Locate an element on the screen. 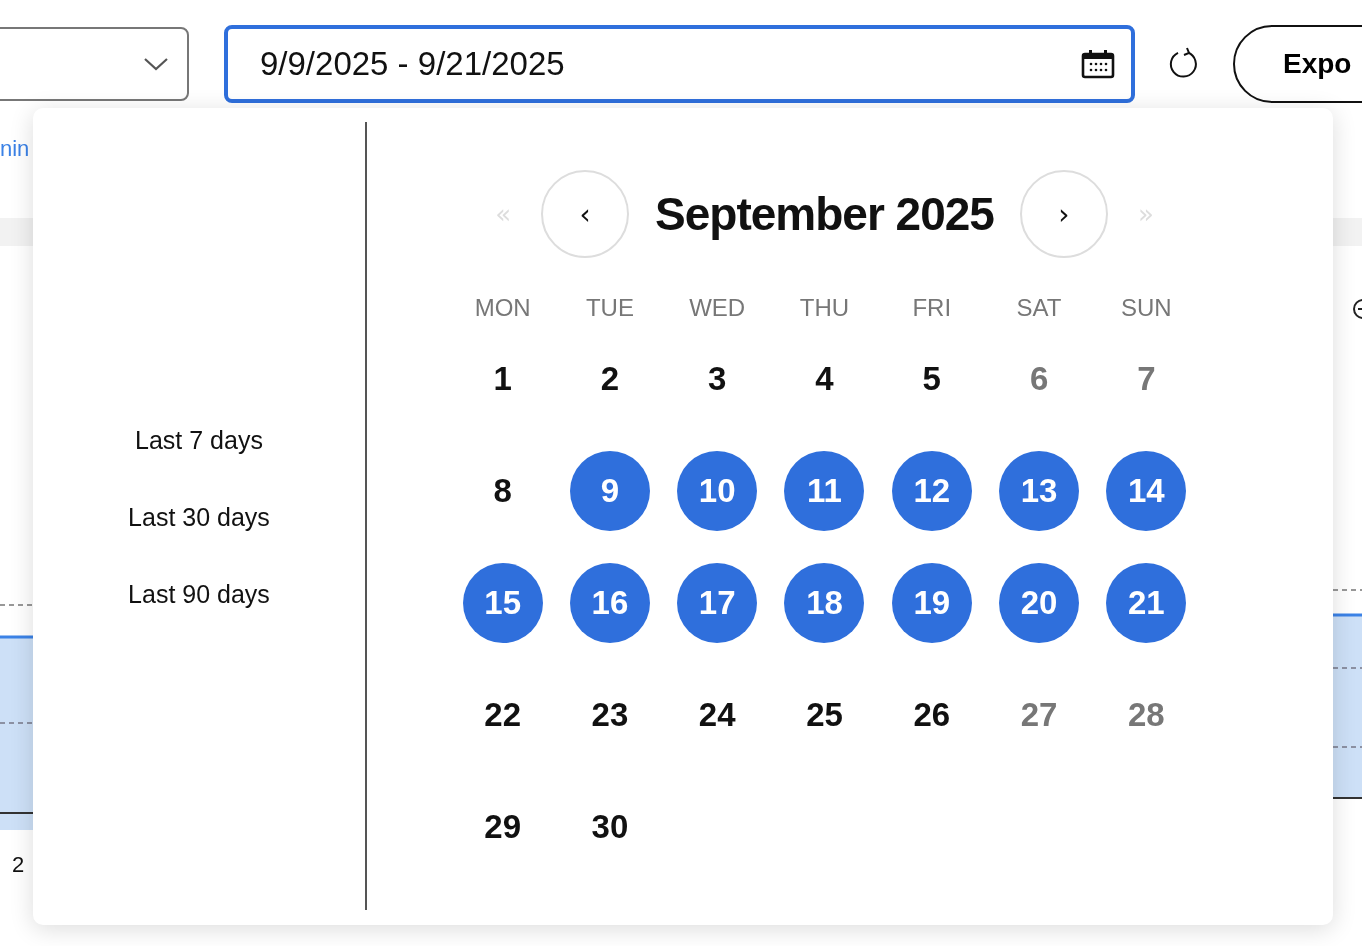 The width and height of the screenshot is (1362, 946). day-button: 12 is located at coordinates (931, 491).